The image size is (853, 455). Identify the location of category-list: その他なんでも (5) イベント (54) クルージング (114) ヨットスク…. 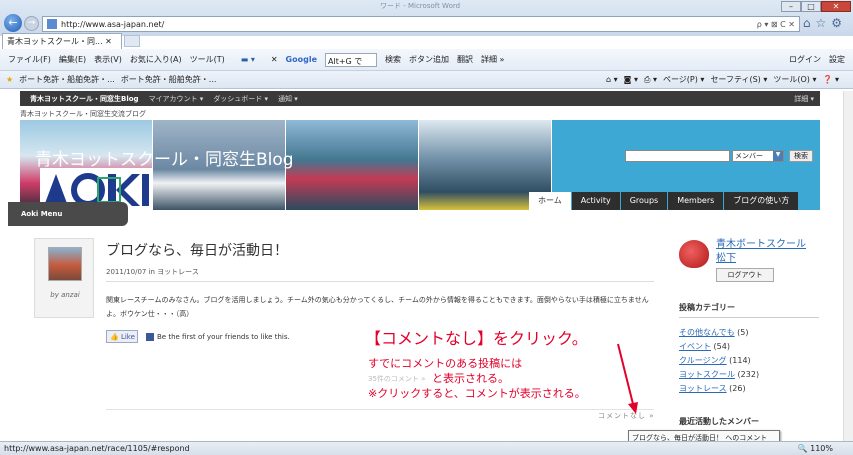
(749, 361).